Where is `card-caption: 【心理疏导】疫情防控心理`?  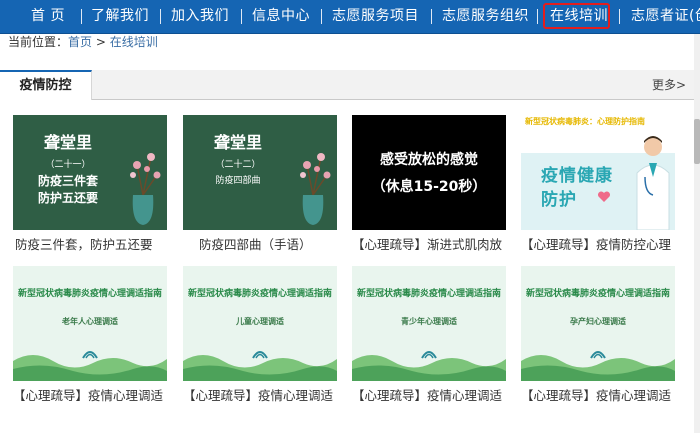 card-caption: 【心理疏导】疫情防控心理 is located at coordinates (601, 245).